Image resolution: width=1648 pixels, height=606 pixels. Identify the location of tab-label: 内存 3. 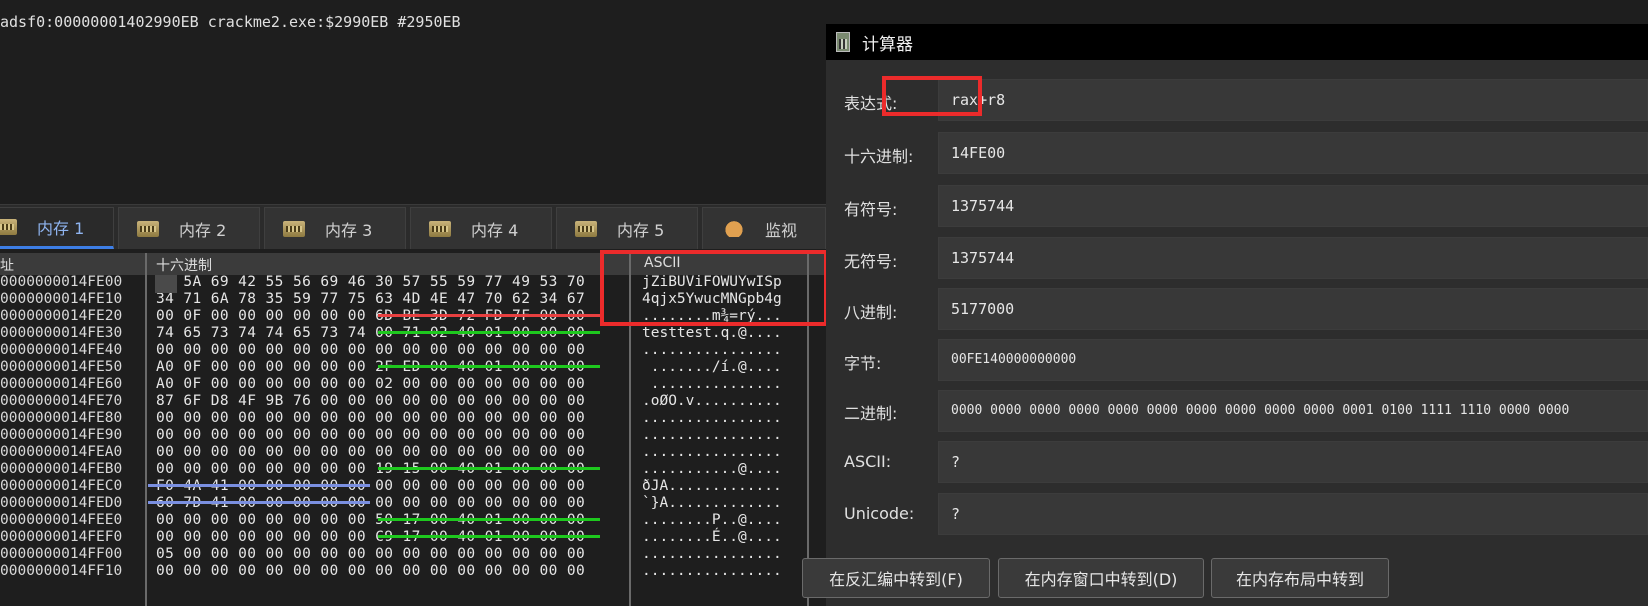
(349, 230).